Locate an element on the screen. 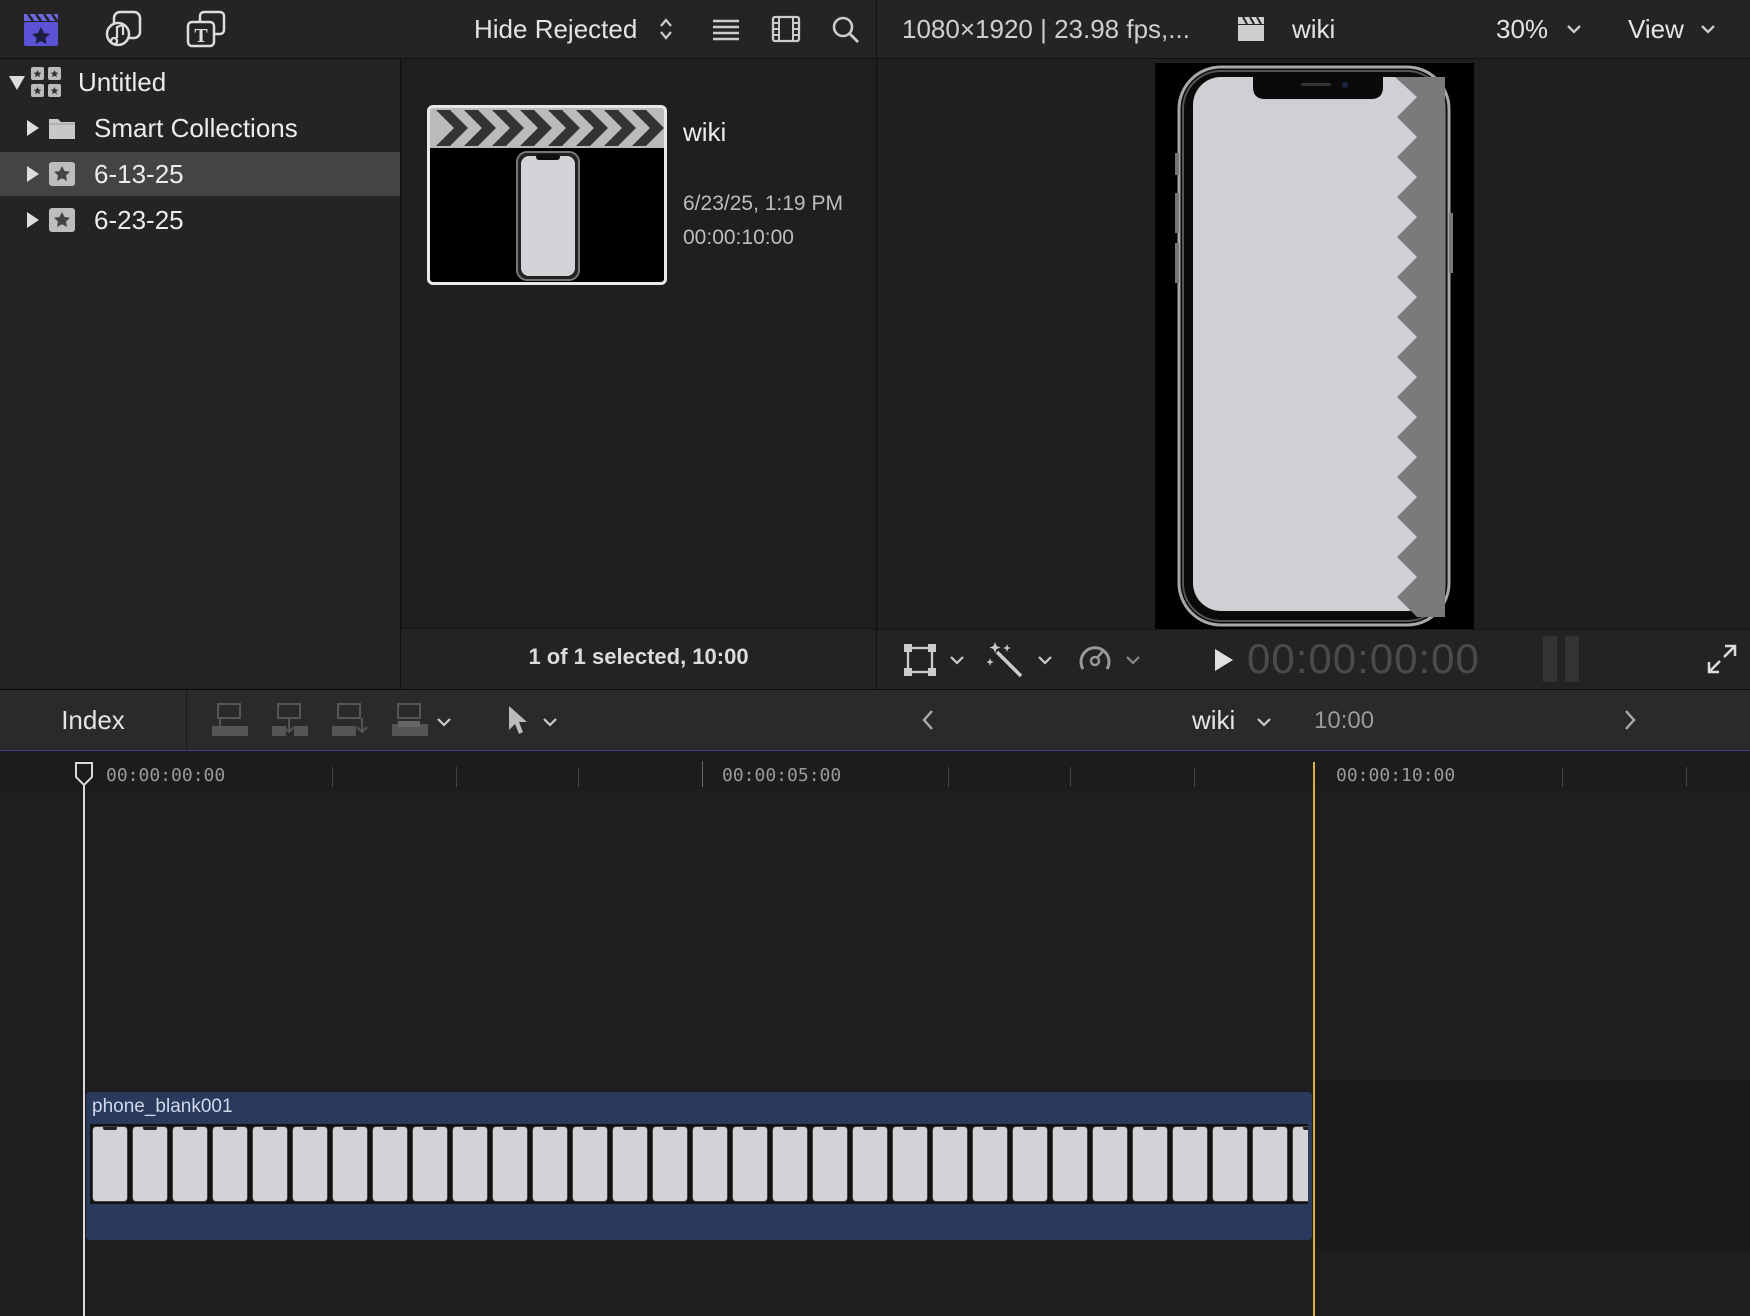 This screenshot has width=1750, height=1316. timeline-clip: phone_blank001 is located at coordinates (699, 1166).